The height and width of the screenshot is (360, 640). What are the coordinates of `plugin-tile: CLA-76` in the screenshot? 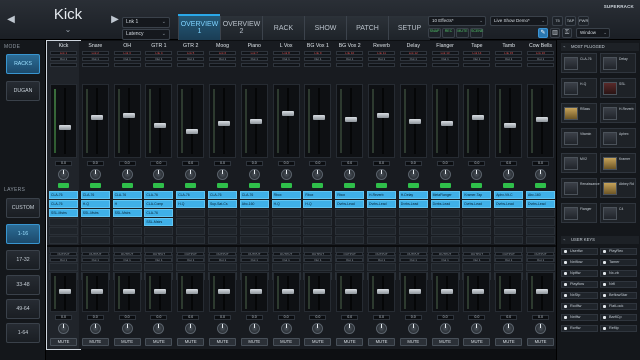 It's located at (579, 63).